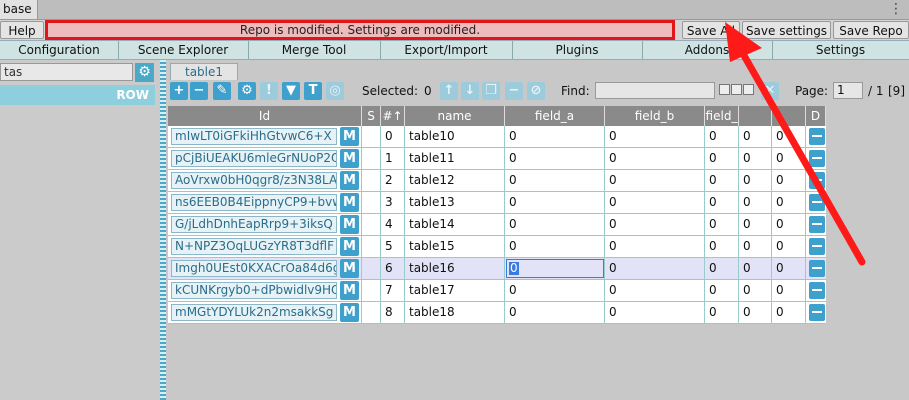  Describe the element at coordinates (896, 9) in the screenshot. I see `kebab-menu-icon: ⋮` at that location.